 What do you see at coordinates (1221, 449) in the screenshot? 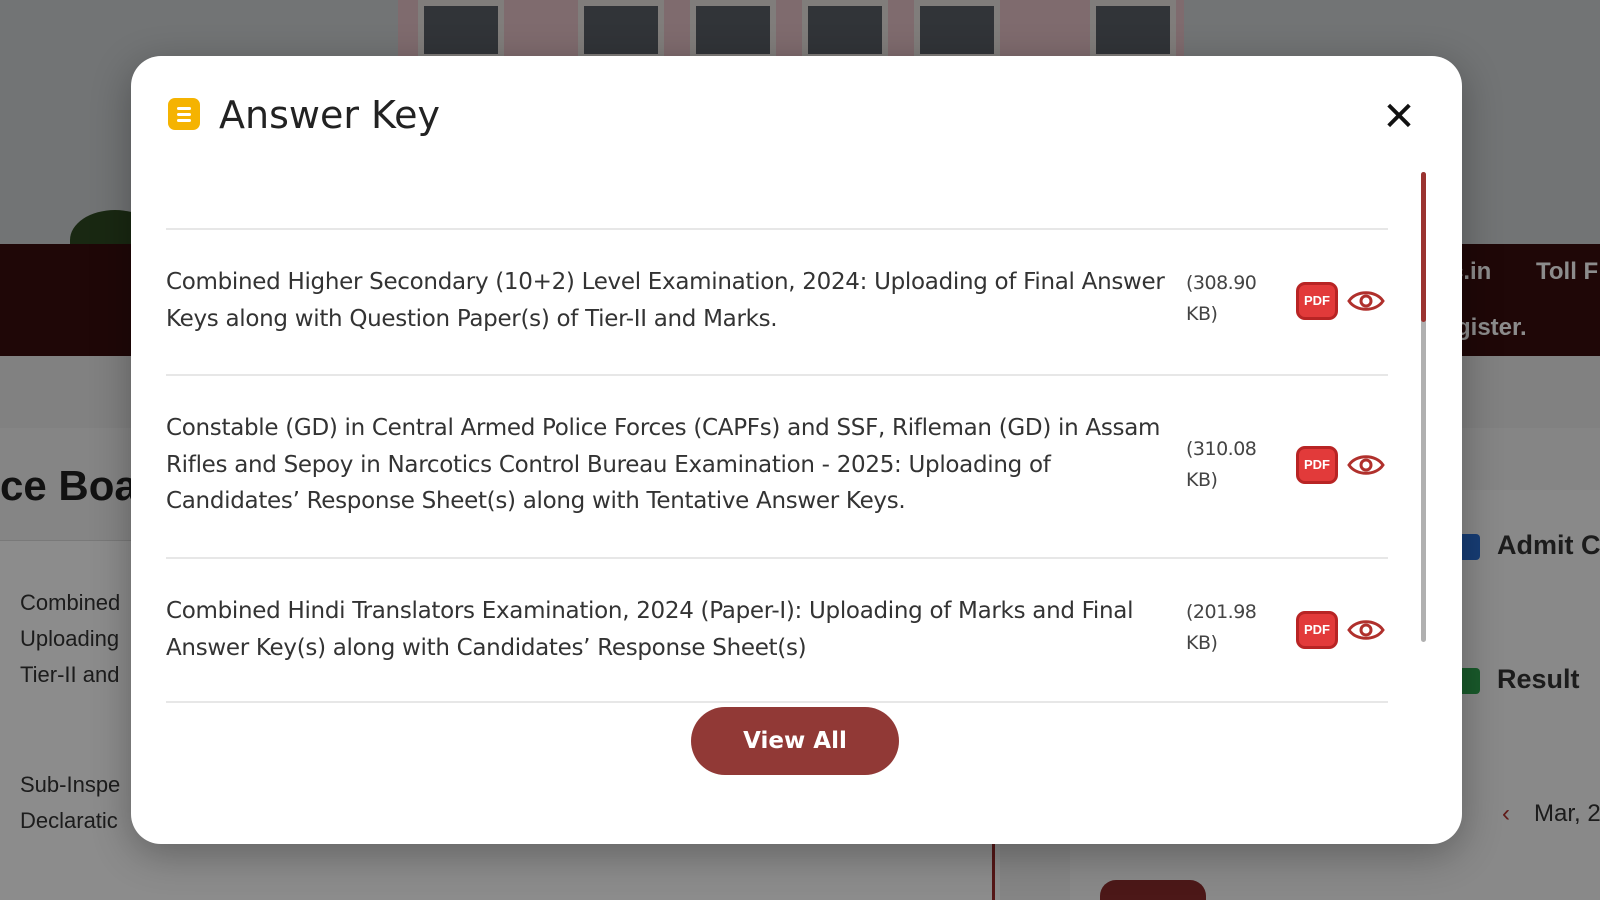
I see `file-size-value: (310.08` at bounding box center [1221, 449].